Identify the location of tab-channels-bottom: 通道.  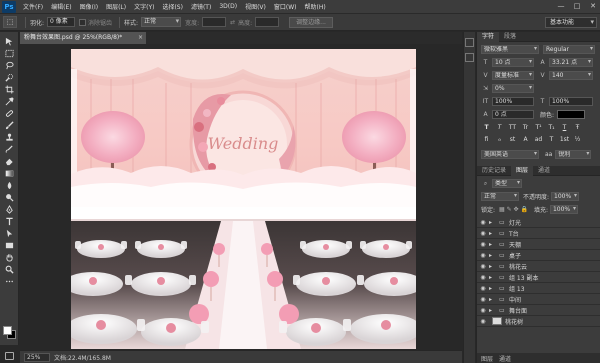
(505, 358).